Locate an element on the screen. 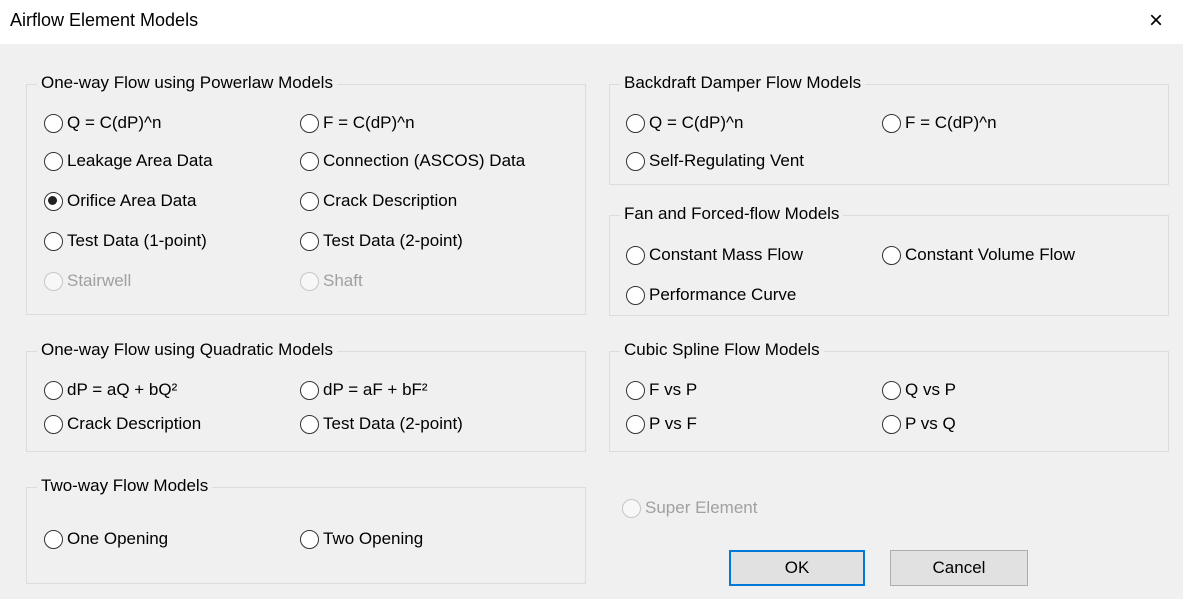 This screenshot has width=1183, height=599. radio-powerlaw-f-cdpn: F = C(dP)^n is located at coordinates (357, 123).